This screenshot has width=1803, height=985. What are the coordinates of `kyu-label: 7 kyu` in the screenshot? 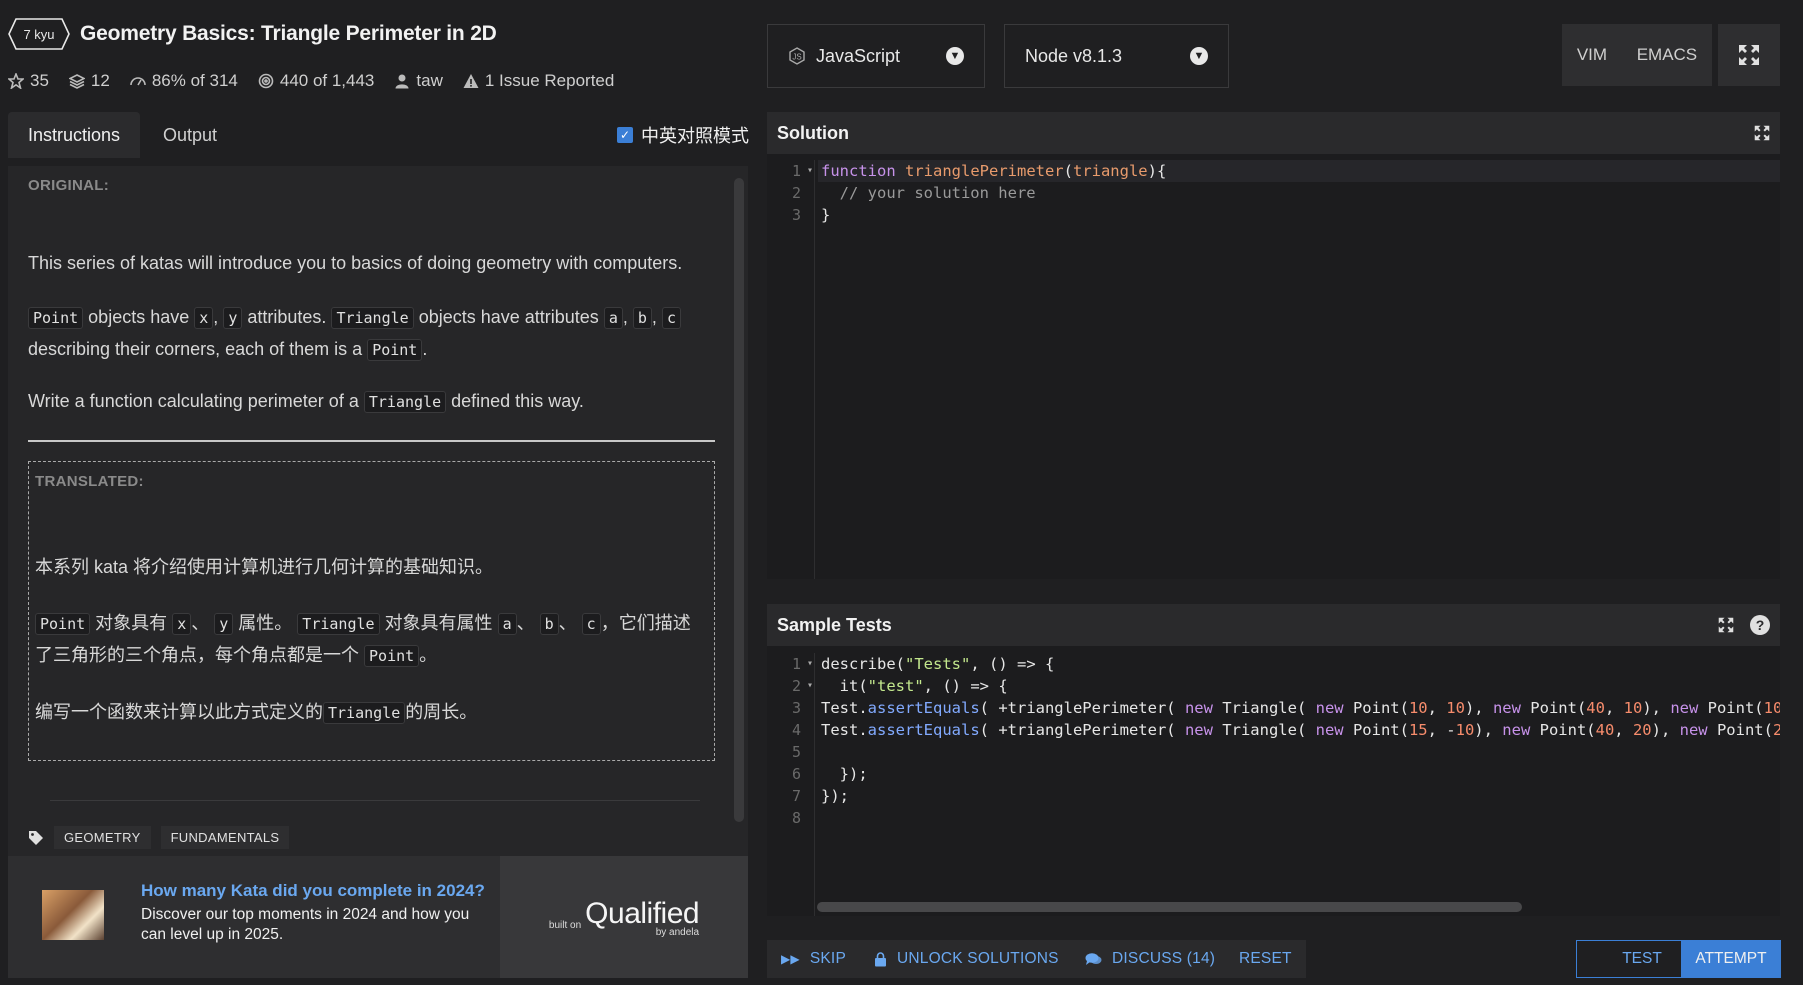 It's located at (38, 34).